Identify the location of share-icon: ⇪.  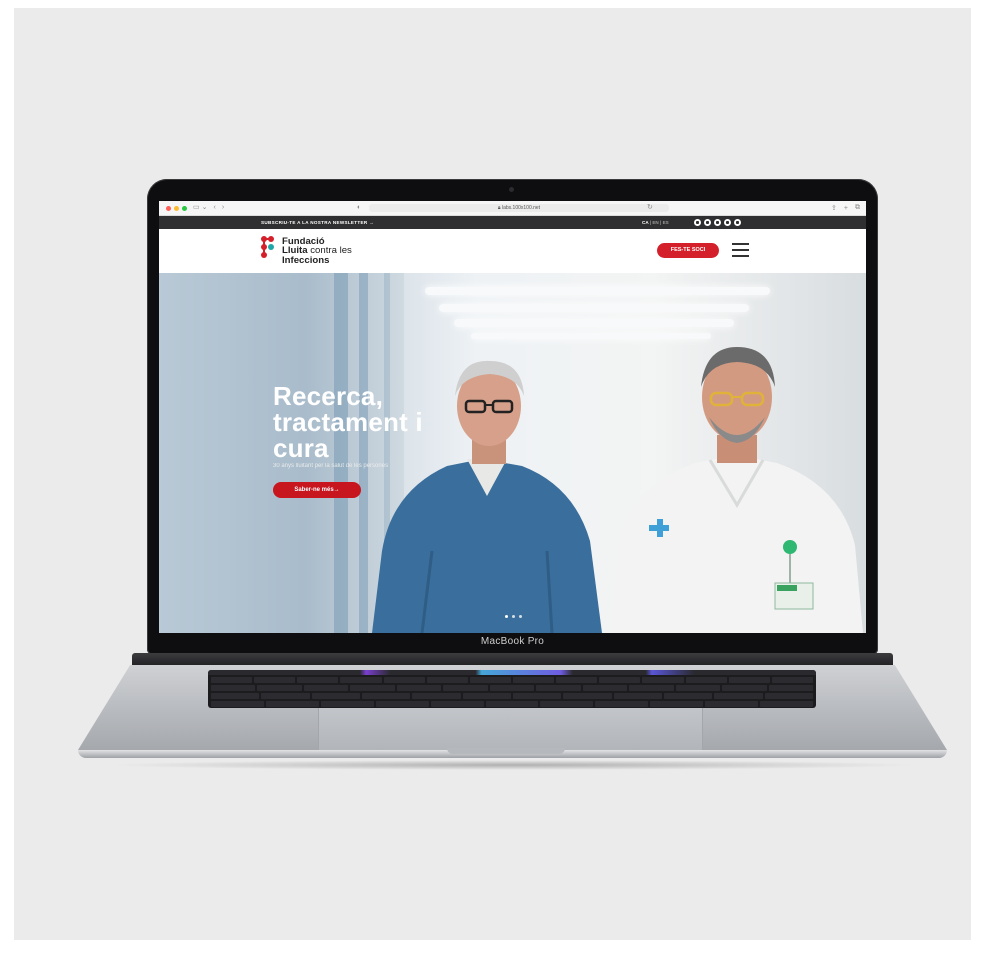
(834, 208).